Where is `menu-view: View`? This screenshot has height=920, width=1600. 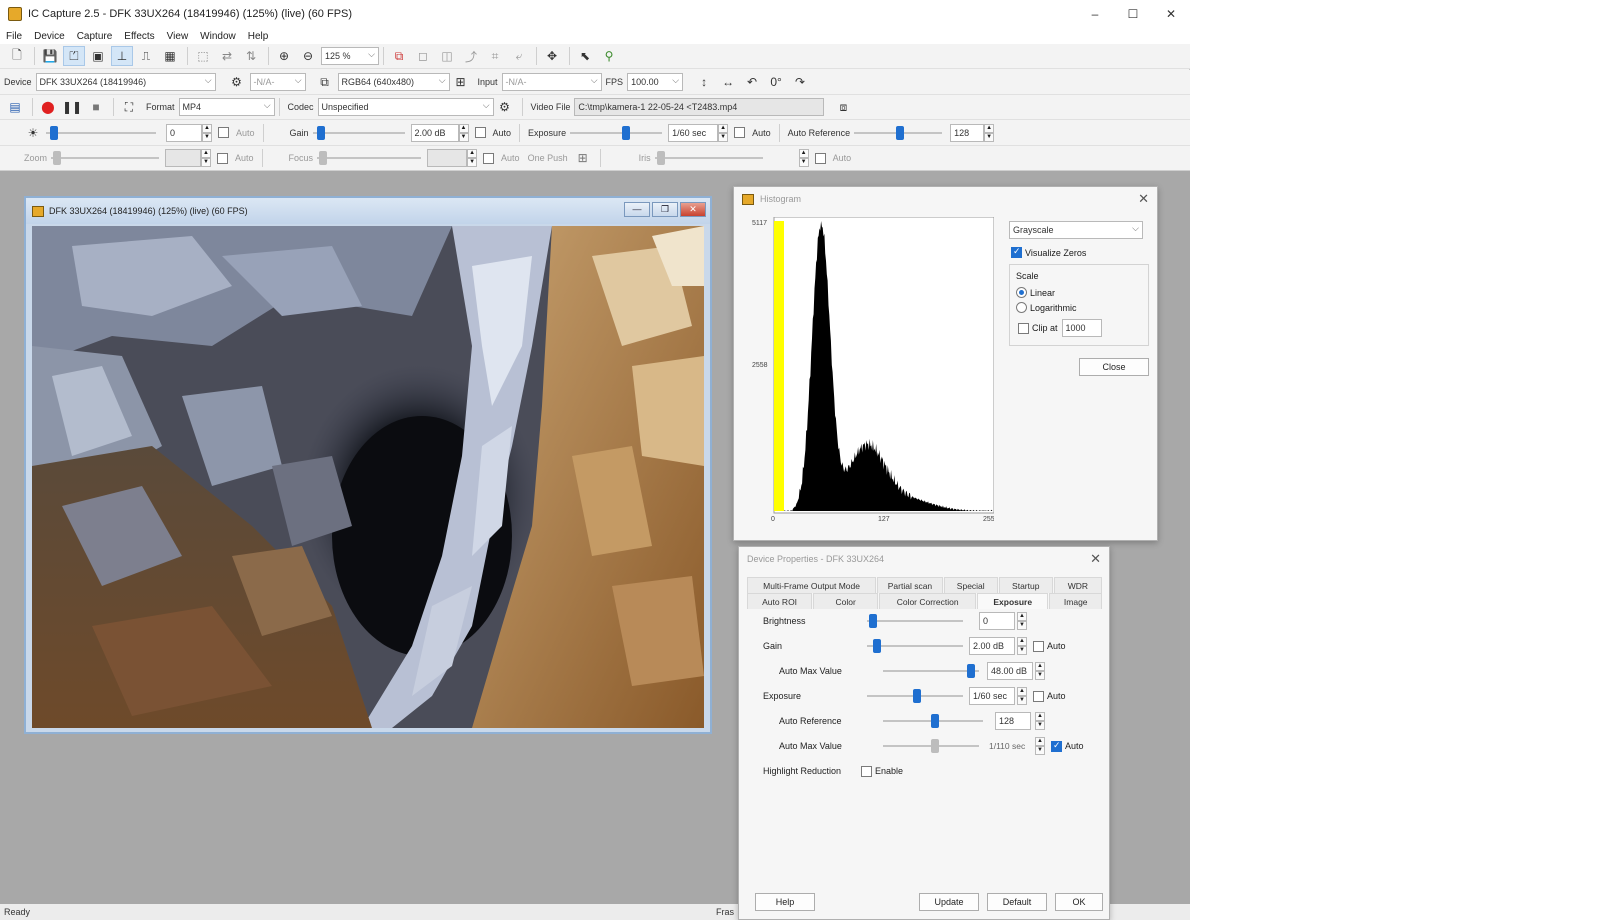 menu-view: View is located at coordinates (178, 36).